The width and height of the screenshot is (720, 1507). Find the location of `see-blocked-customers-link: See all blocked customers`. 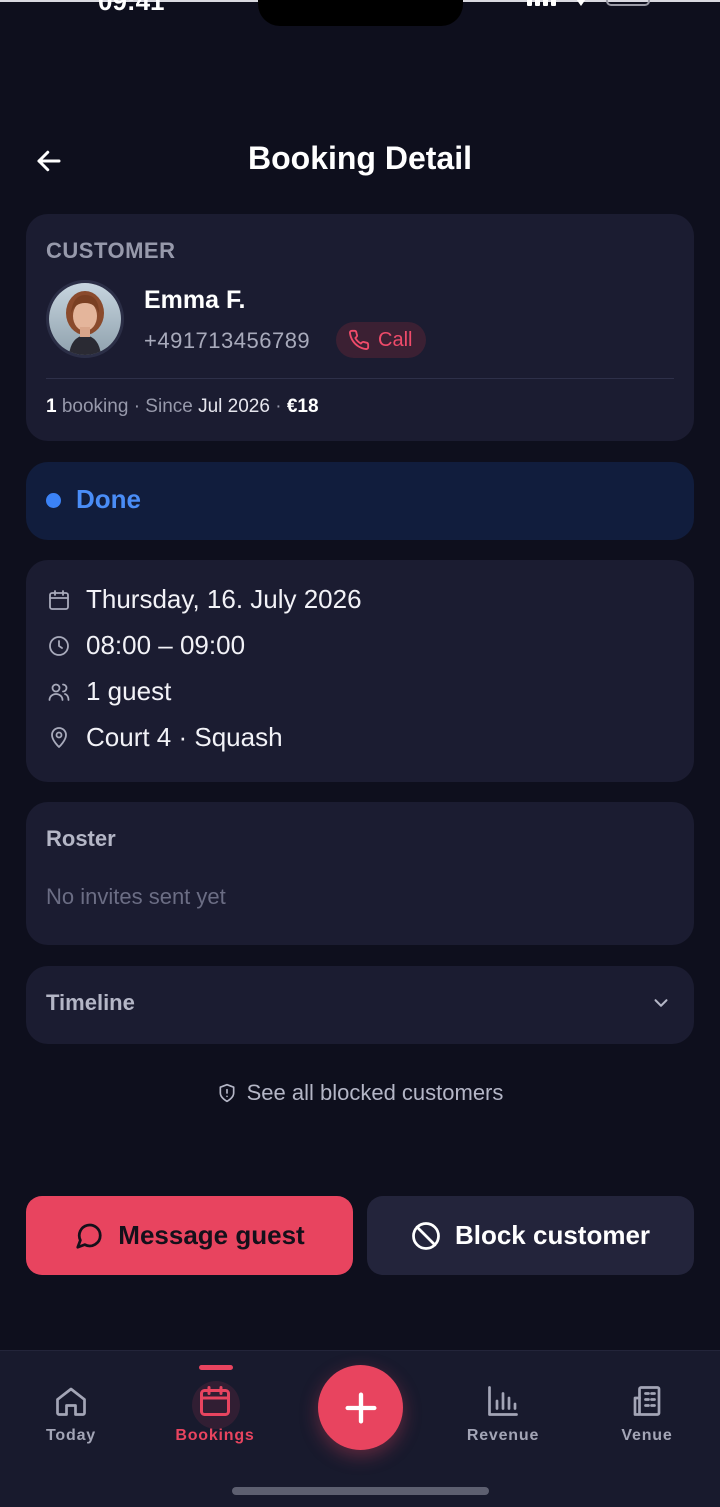

see-blocked-customers-link: See all blocked customers is located at coordinates (360, 1093).